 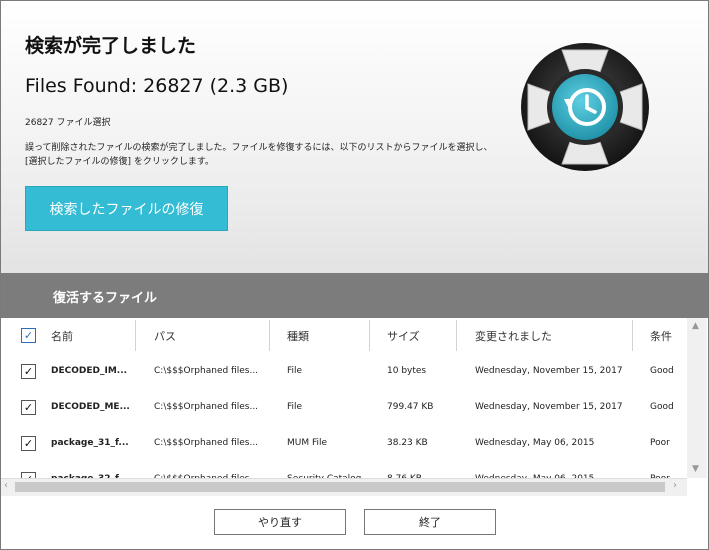 I want to click on file-type: Security Catalog, so click(x=327, y=469).